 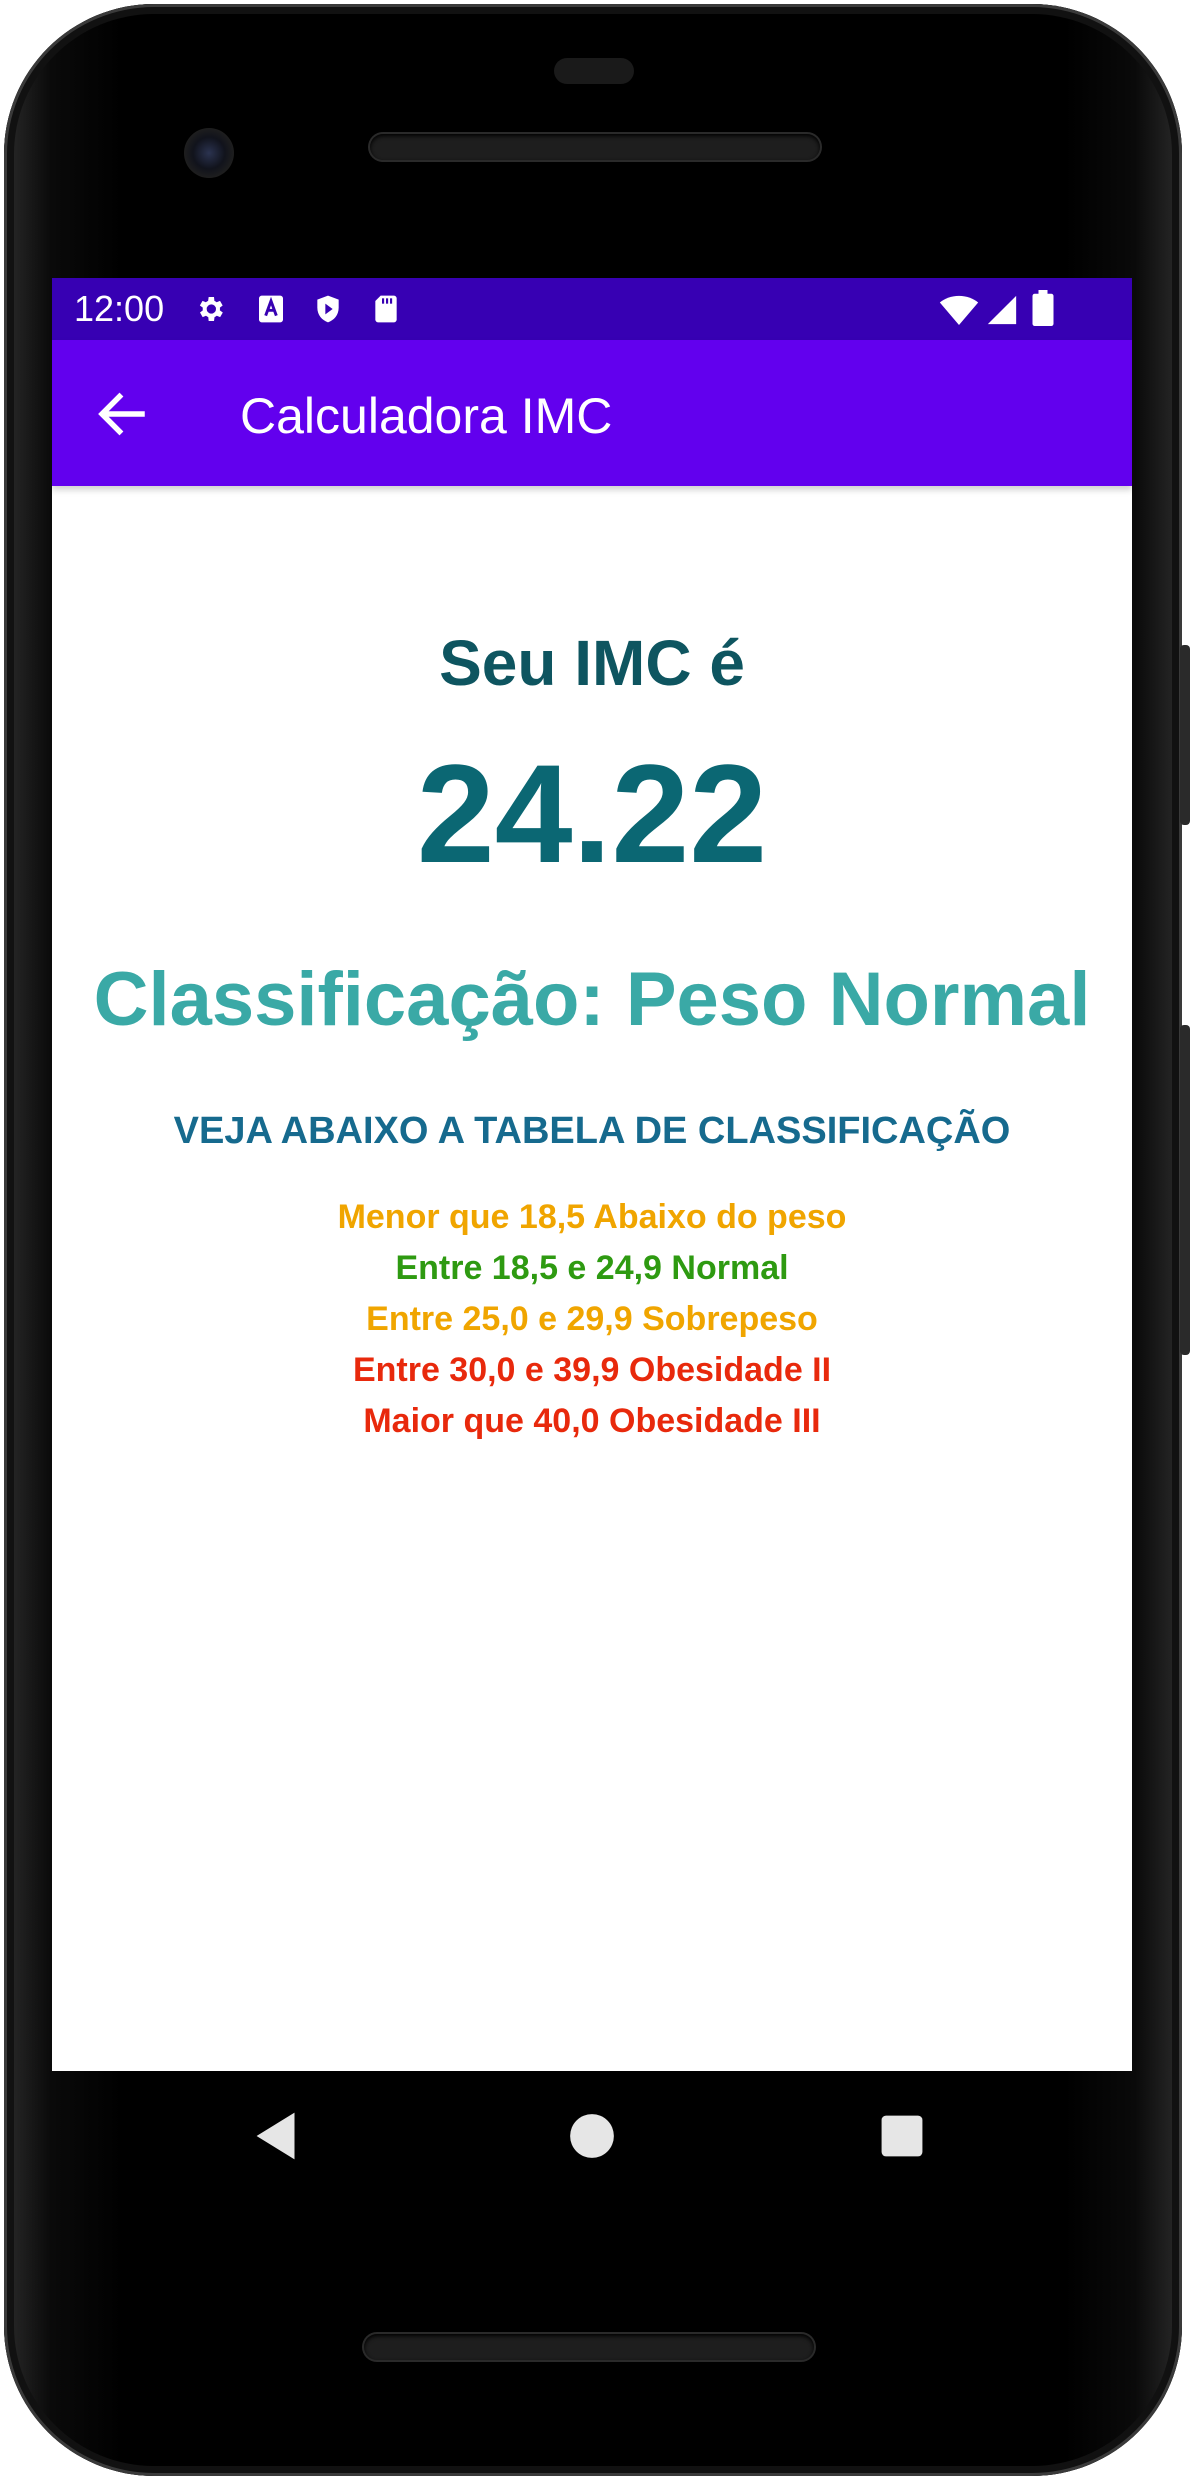 What do you see at coordinates (277, 2136) in the screenshot?
I see `back-triangle-icon` at bounding box center [277, 2136].